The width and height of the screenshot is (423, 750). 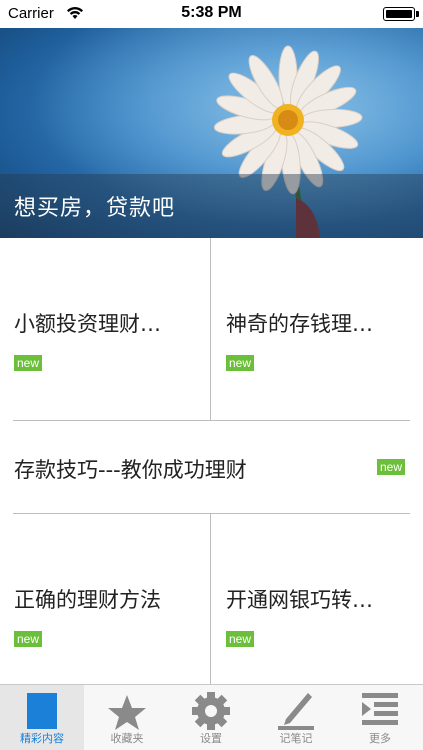 I want to click on article-title: 存款技巧---教你成功理财, so click(x=130, y=470).